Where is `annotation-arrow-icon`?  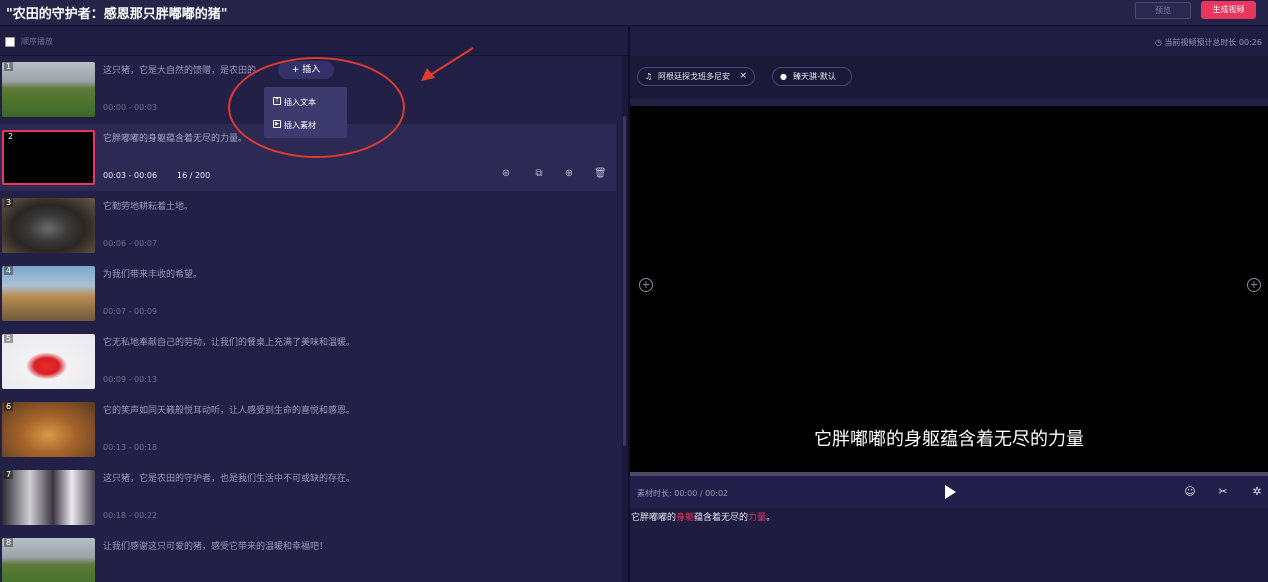
annotation-arrow-icon is located at coordinates (447, 64).